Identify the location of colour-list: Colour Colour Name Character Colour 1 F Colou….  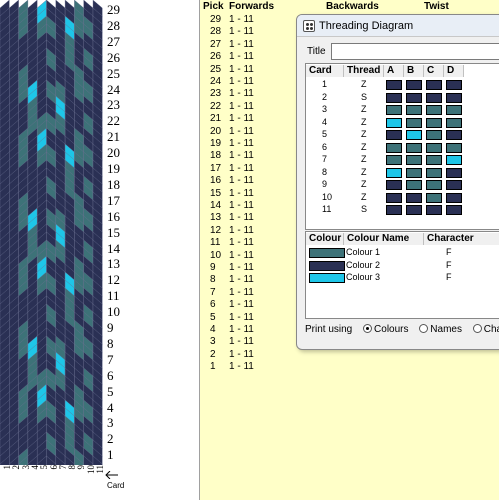
(402, 275).